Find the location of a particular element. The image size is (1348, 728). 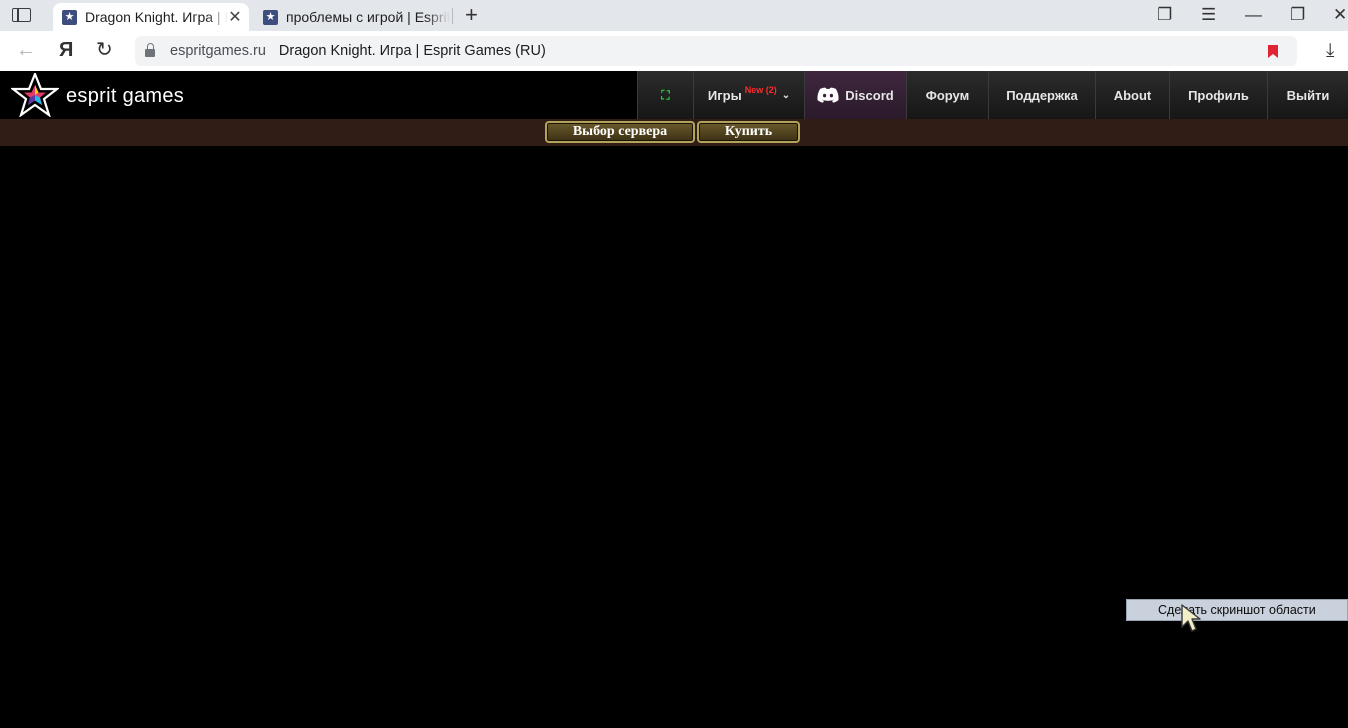

discord-icon is located at coordinates (828, 95).